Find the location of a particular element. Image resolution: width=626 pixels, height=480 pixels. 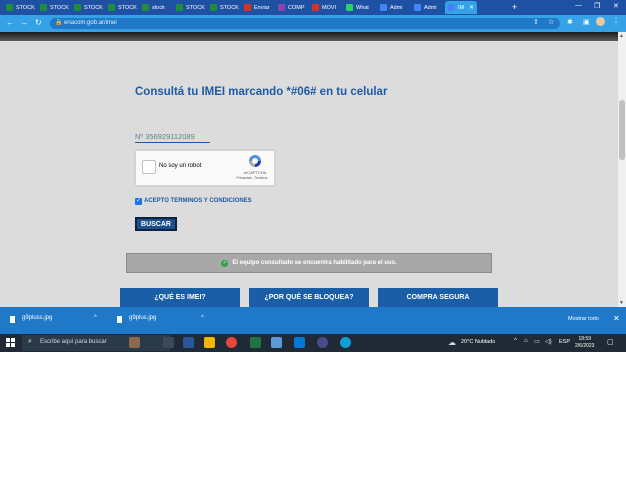

browser-tab: What is located at coordinates (359, 7).